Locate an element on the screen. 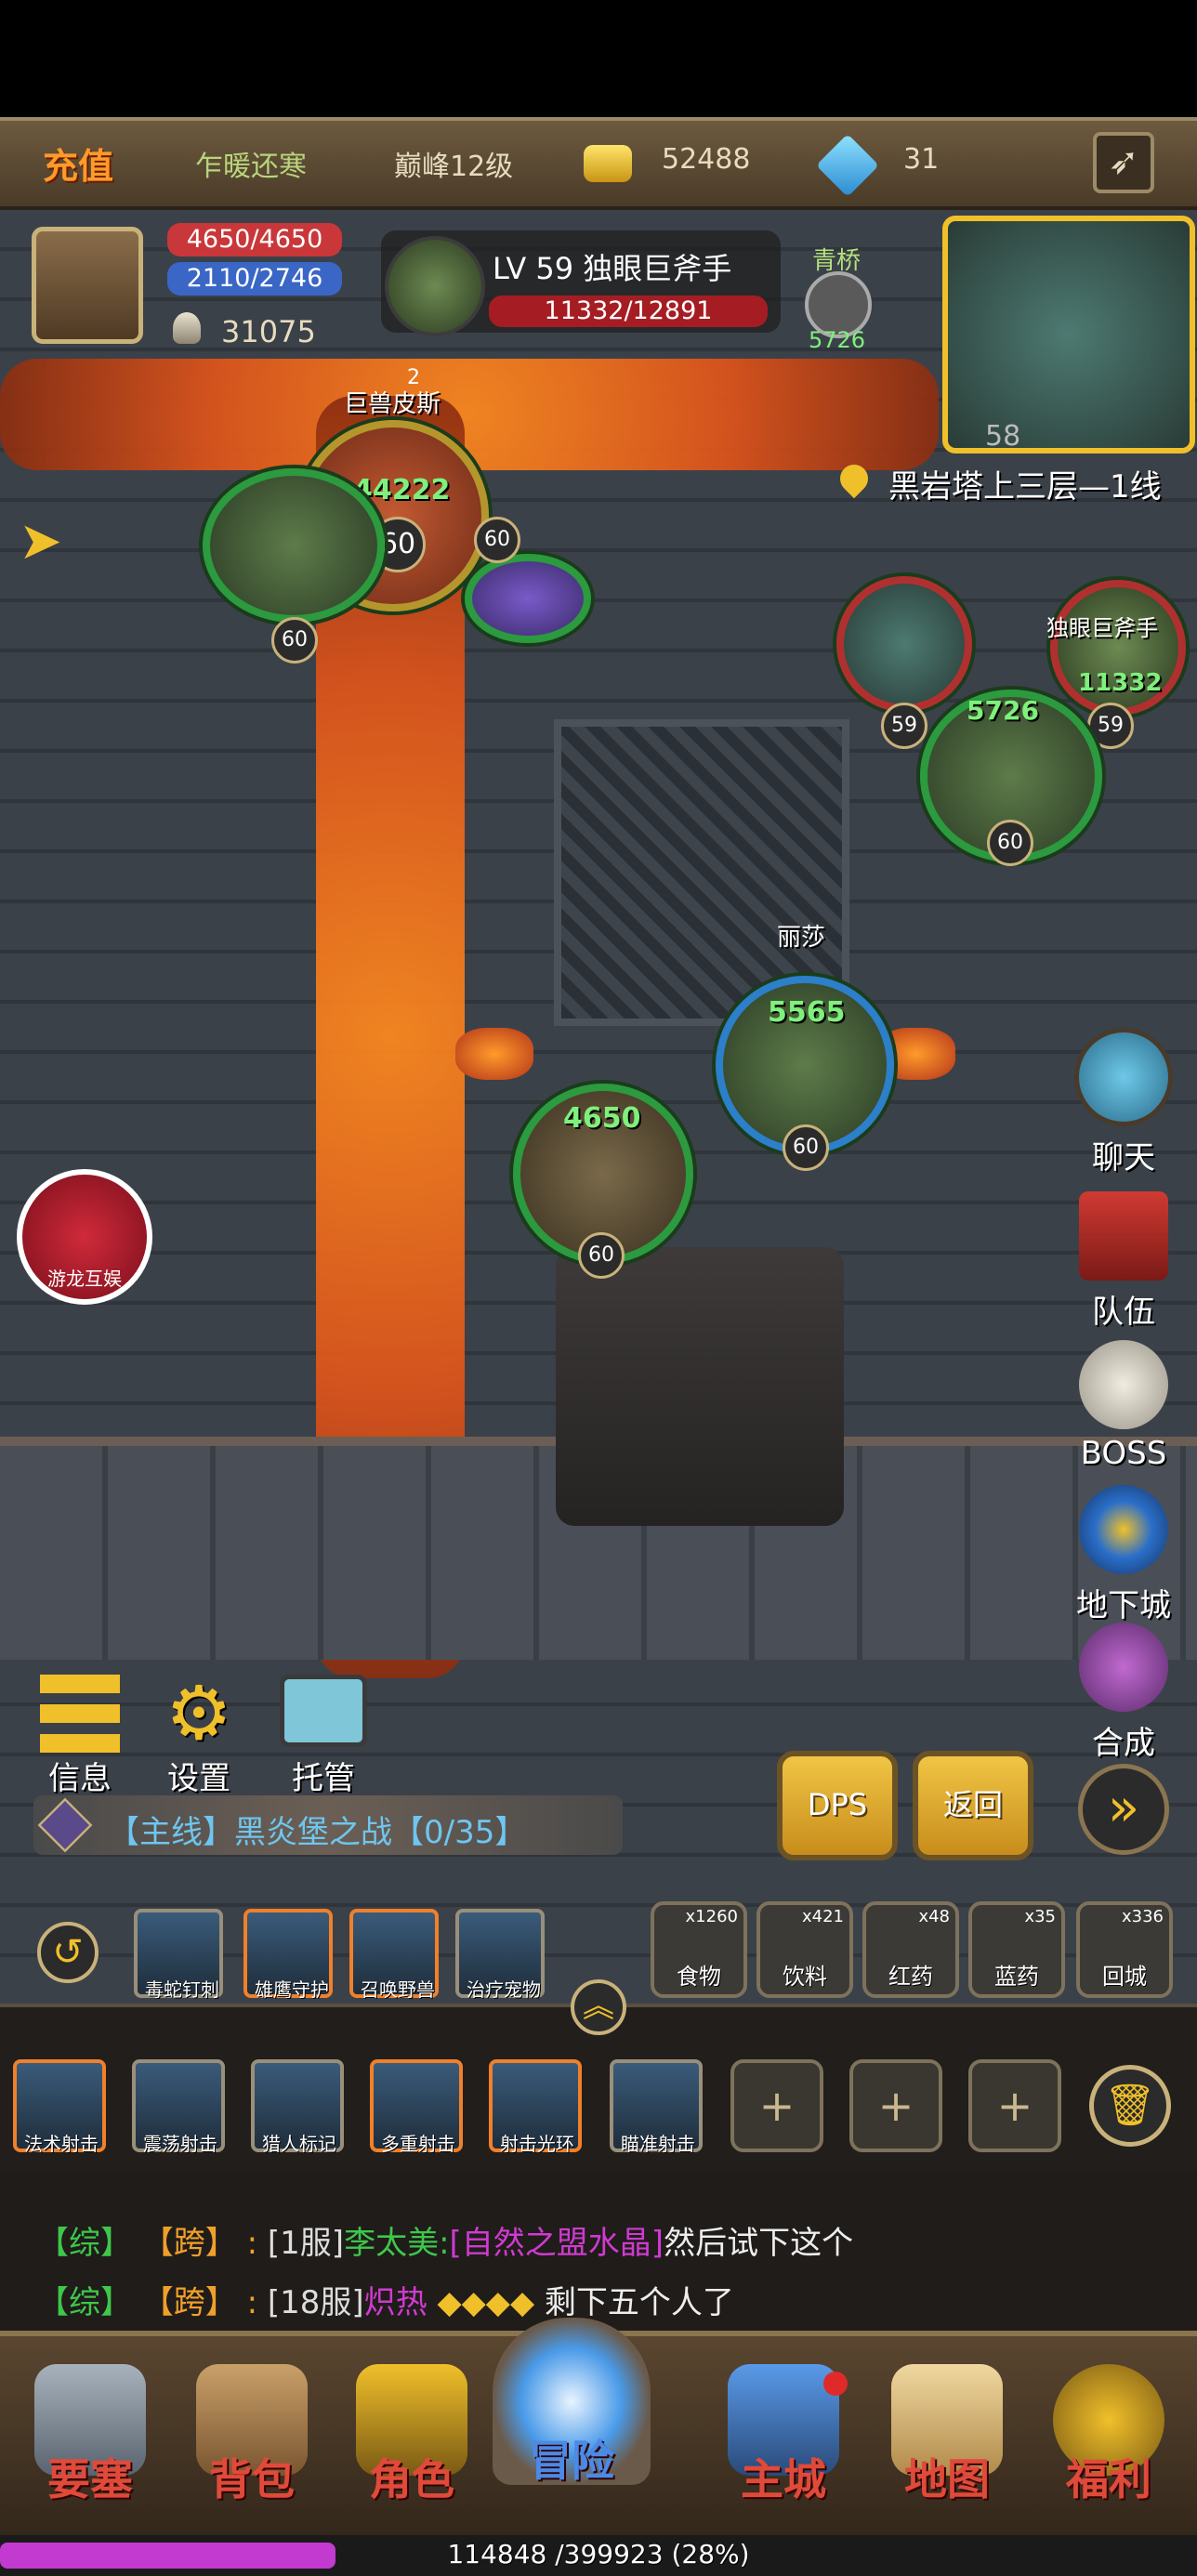 The image size is (1197, 2576). dungeon-button: 地下城 is located at coordinates (1123, 1555).